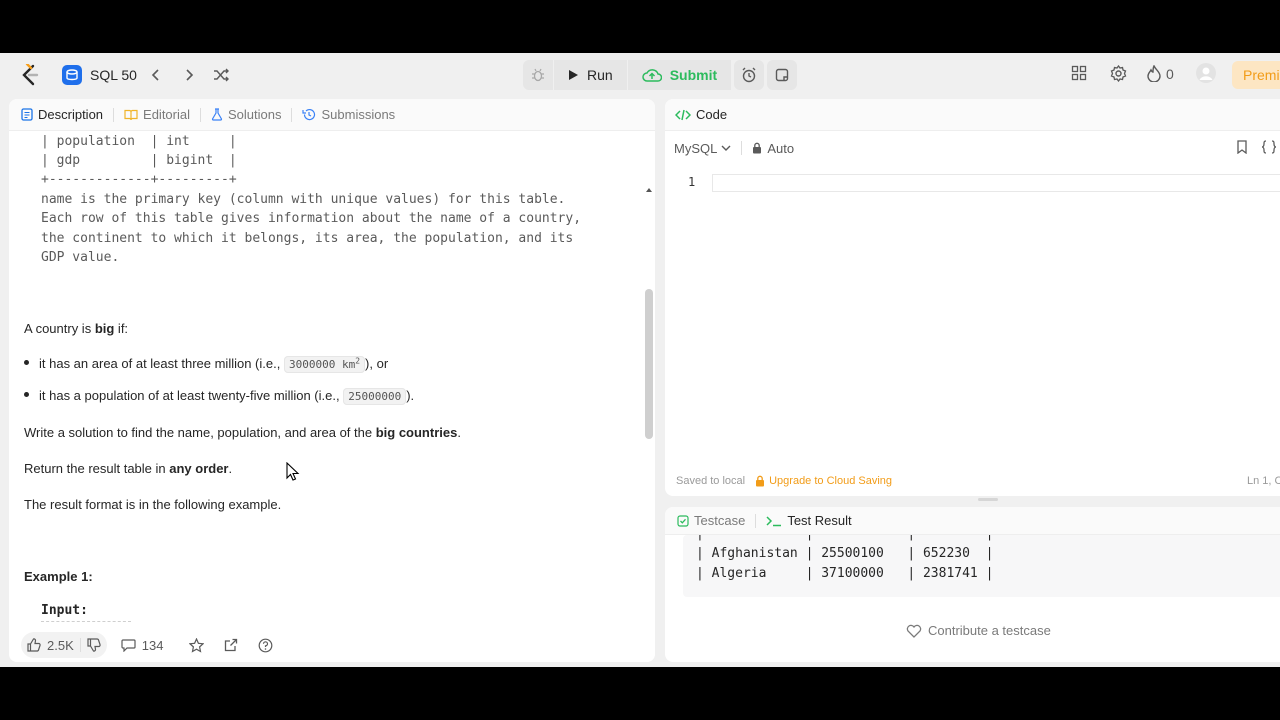 This screenshot has width=1280, height=720. I want to click on tab-editorial-label: Editorial, so click(166, 114).